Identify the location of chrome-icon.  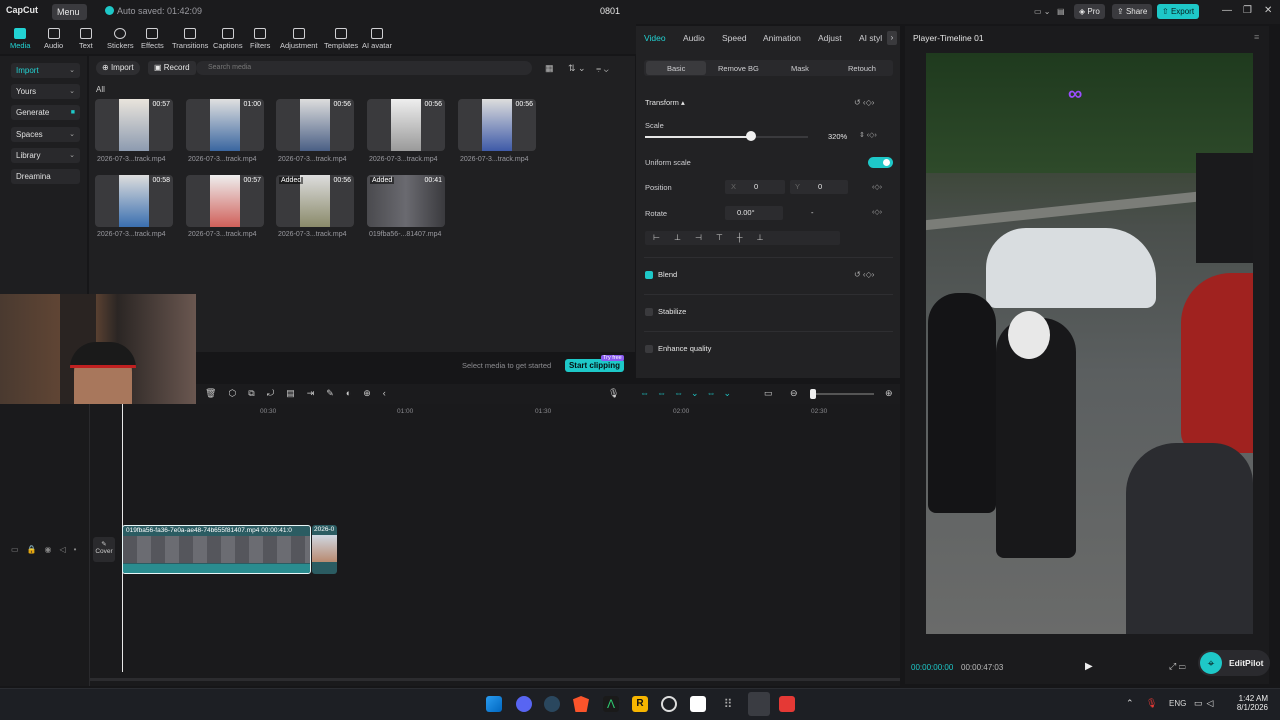
(669, 704).